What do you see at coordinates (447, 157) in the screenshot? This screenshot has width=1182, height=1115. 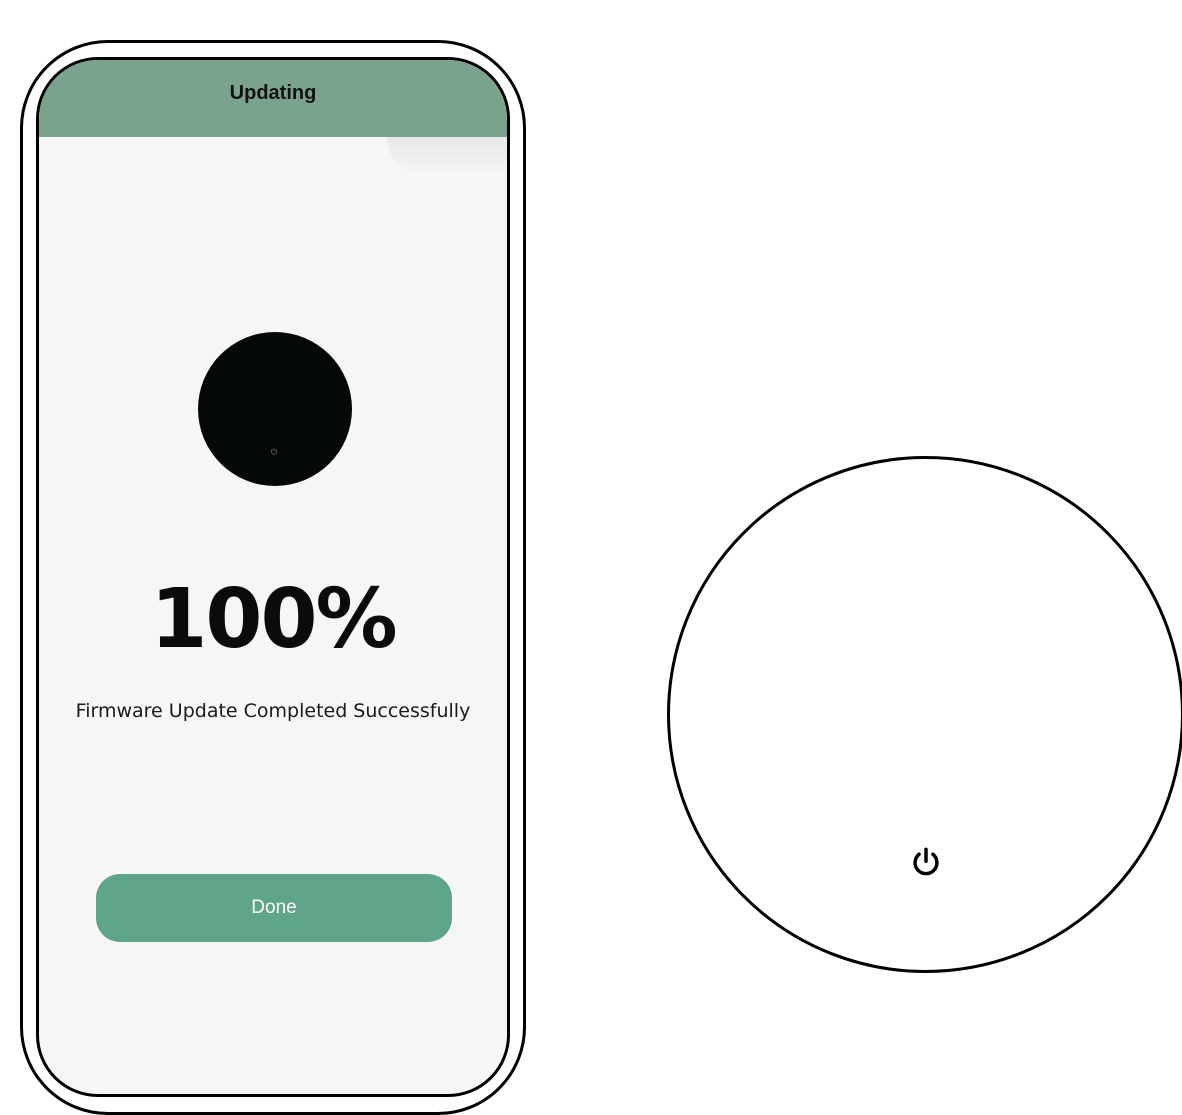 I see `header-shadow` at bounding box center [447, 157].